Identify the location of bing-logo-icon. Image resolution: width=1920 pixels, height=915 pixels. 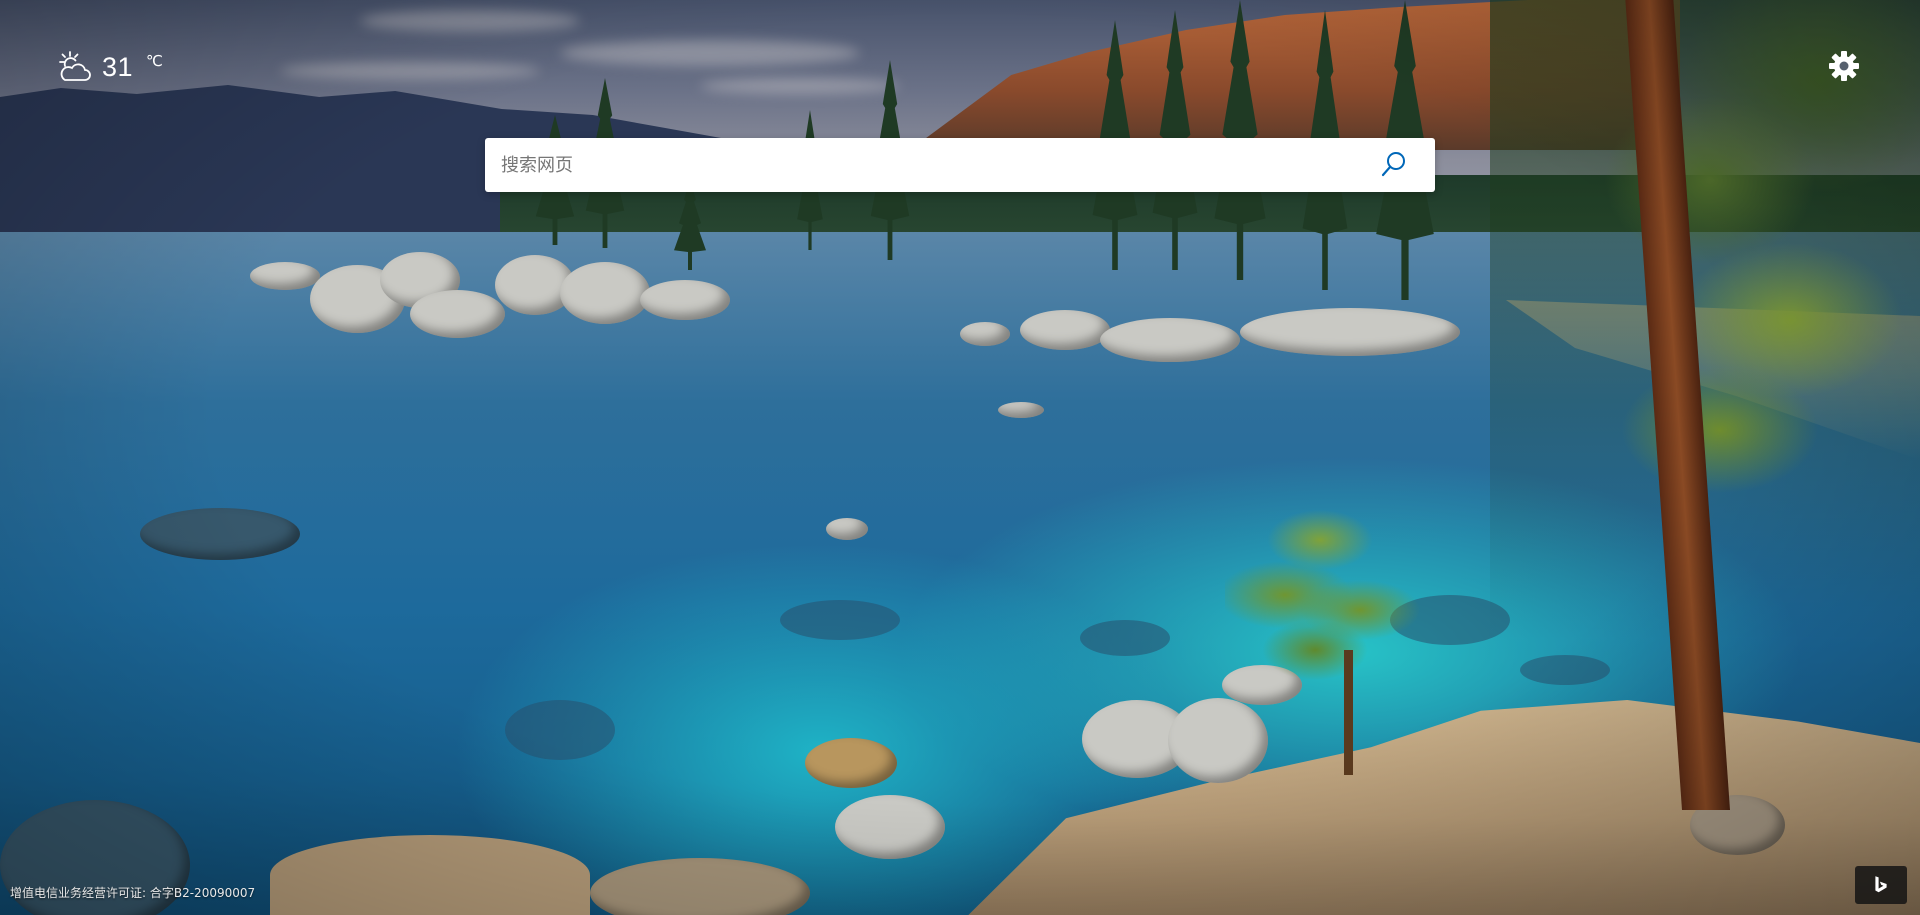
(1881, 884).